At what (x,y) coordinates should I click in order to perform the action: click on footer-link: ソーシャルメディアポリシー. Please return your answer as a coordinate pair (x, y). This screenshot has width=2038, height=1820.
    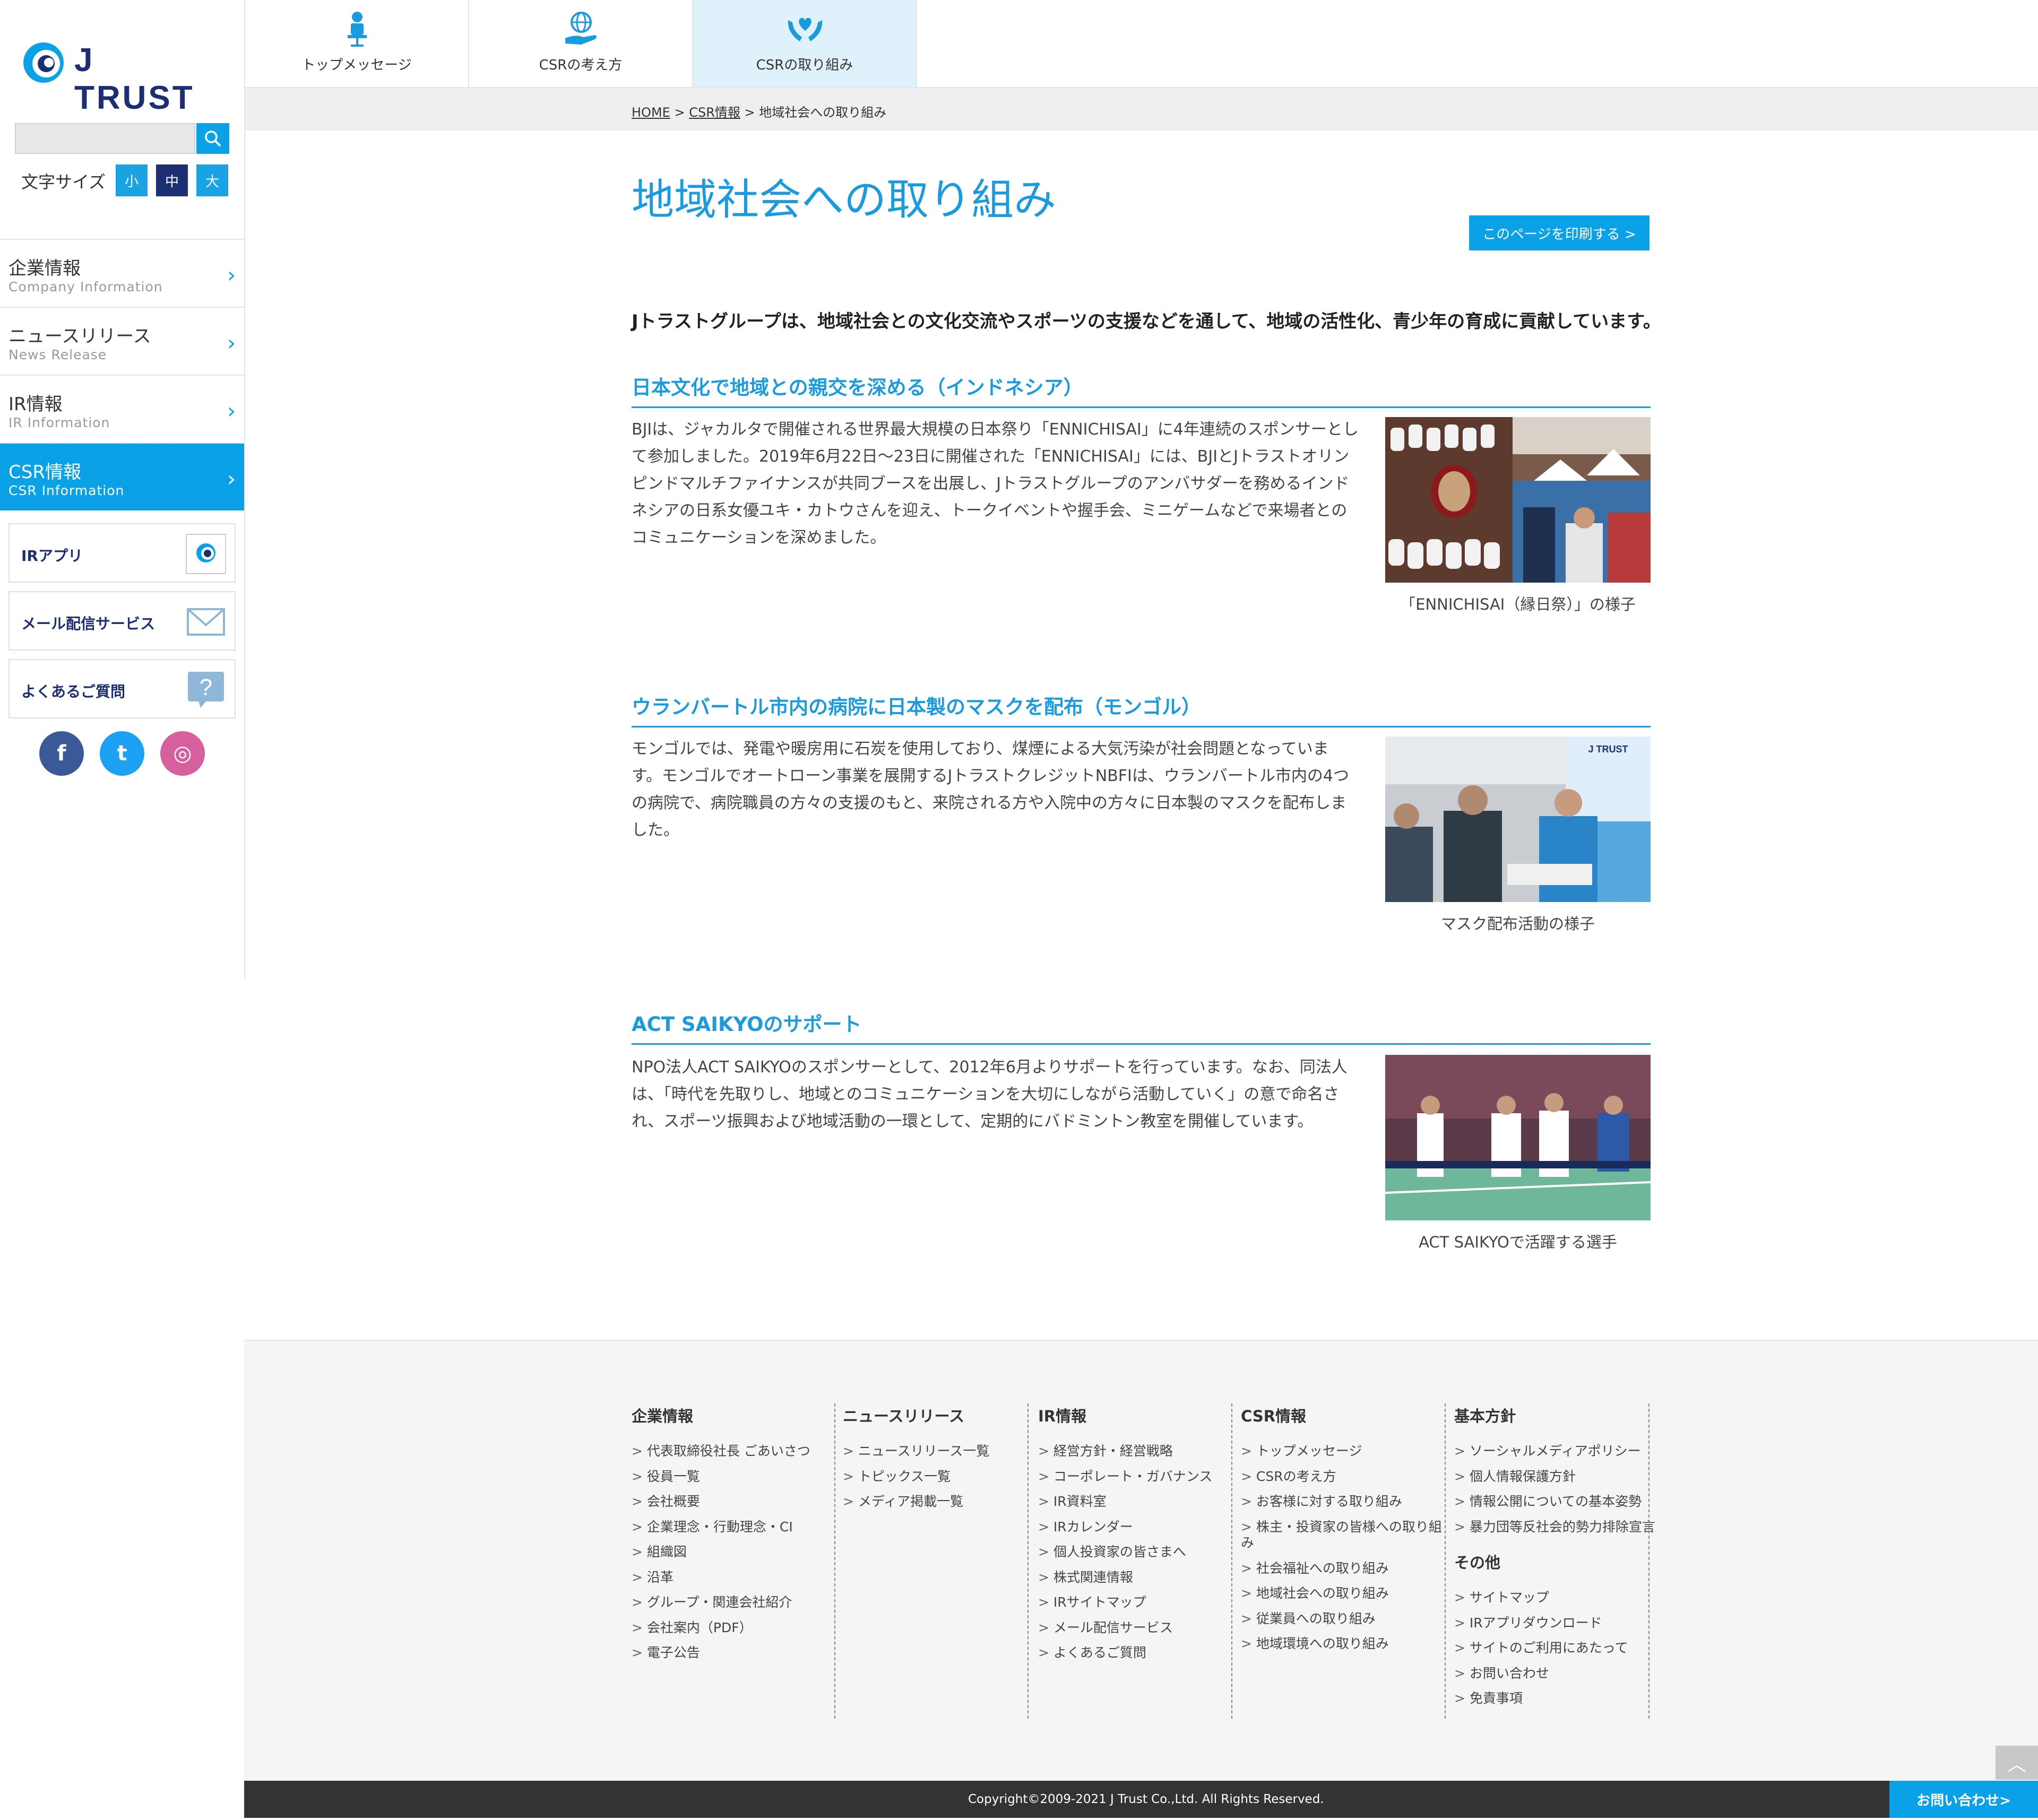
    Looking at the image, I should click on (1555, 1456).